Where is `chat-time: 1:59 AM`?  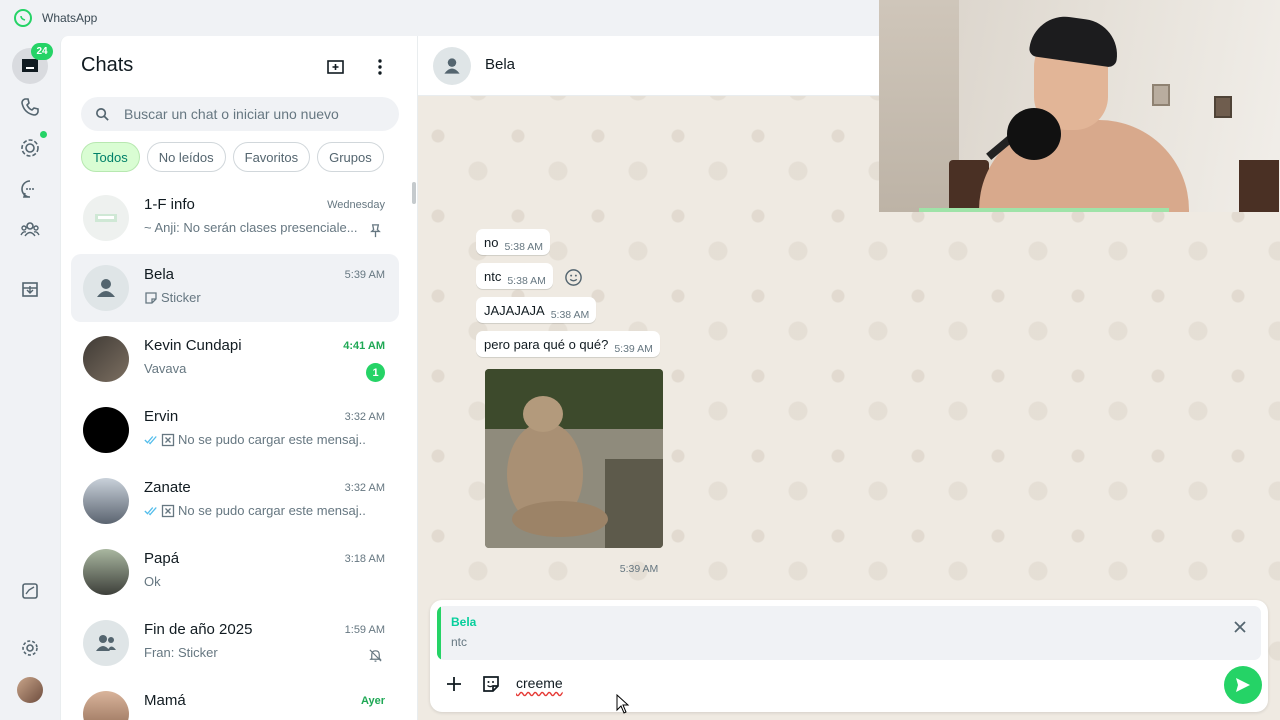
chat-time: 1:59 AM is located at coordinates (364, 630).